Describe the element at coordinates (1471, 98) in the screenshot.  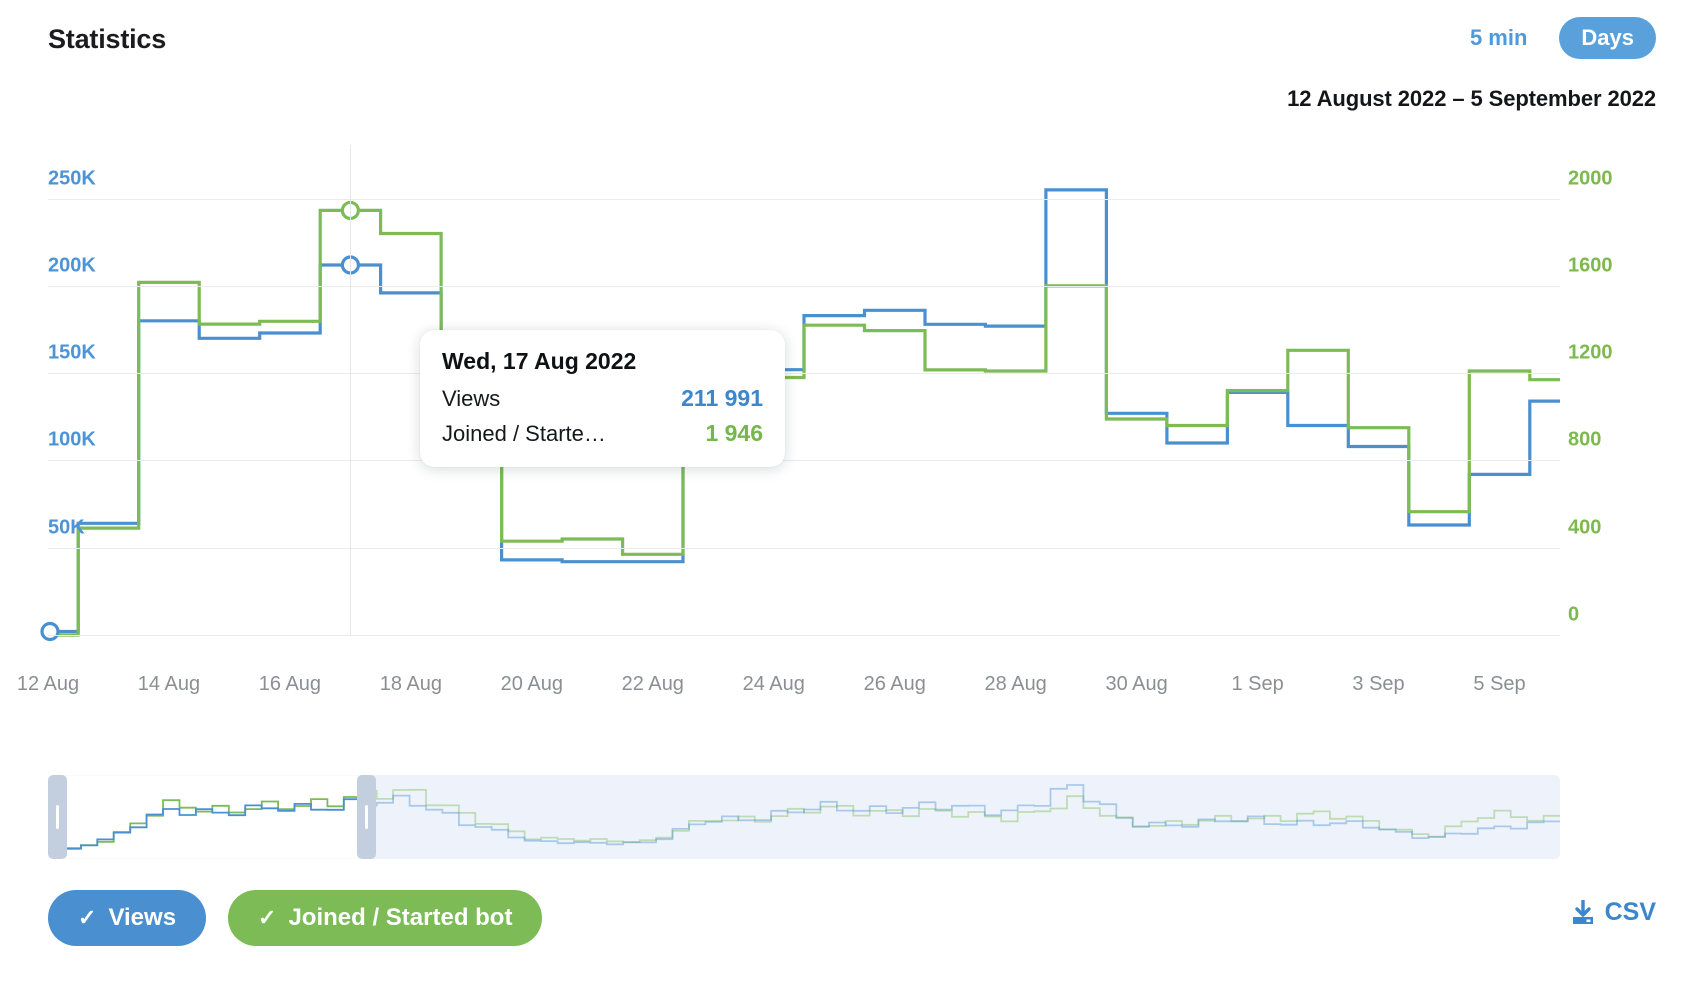
I see `date-range-label: 12 August 2022 – 5 September 2022` at that location.